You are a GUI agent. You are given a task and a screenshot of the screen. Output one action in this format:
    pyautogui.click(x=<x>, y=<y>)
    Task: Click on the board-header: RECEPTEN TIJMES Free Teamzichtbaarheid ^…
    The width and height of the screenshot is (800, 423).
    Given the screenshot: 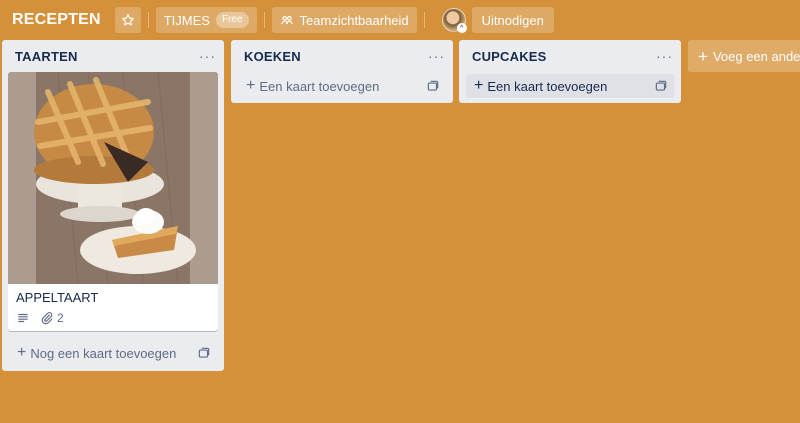 What is the action you would take?
    pyautogui.click(x=400, y=20)
    